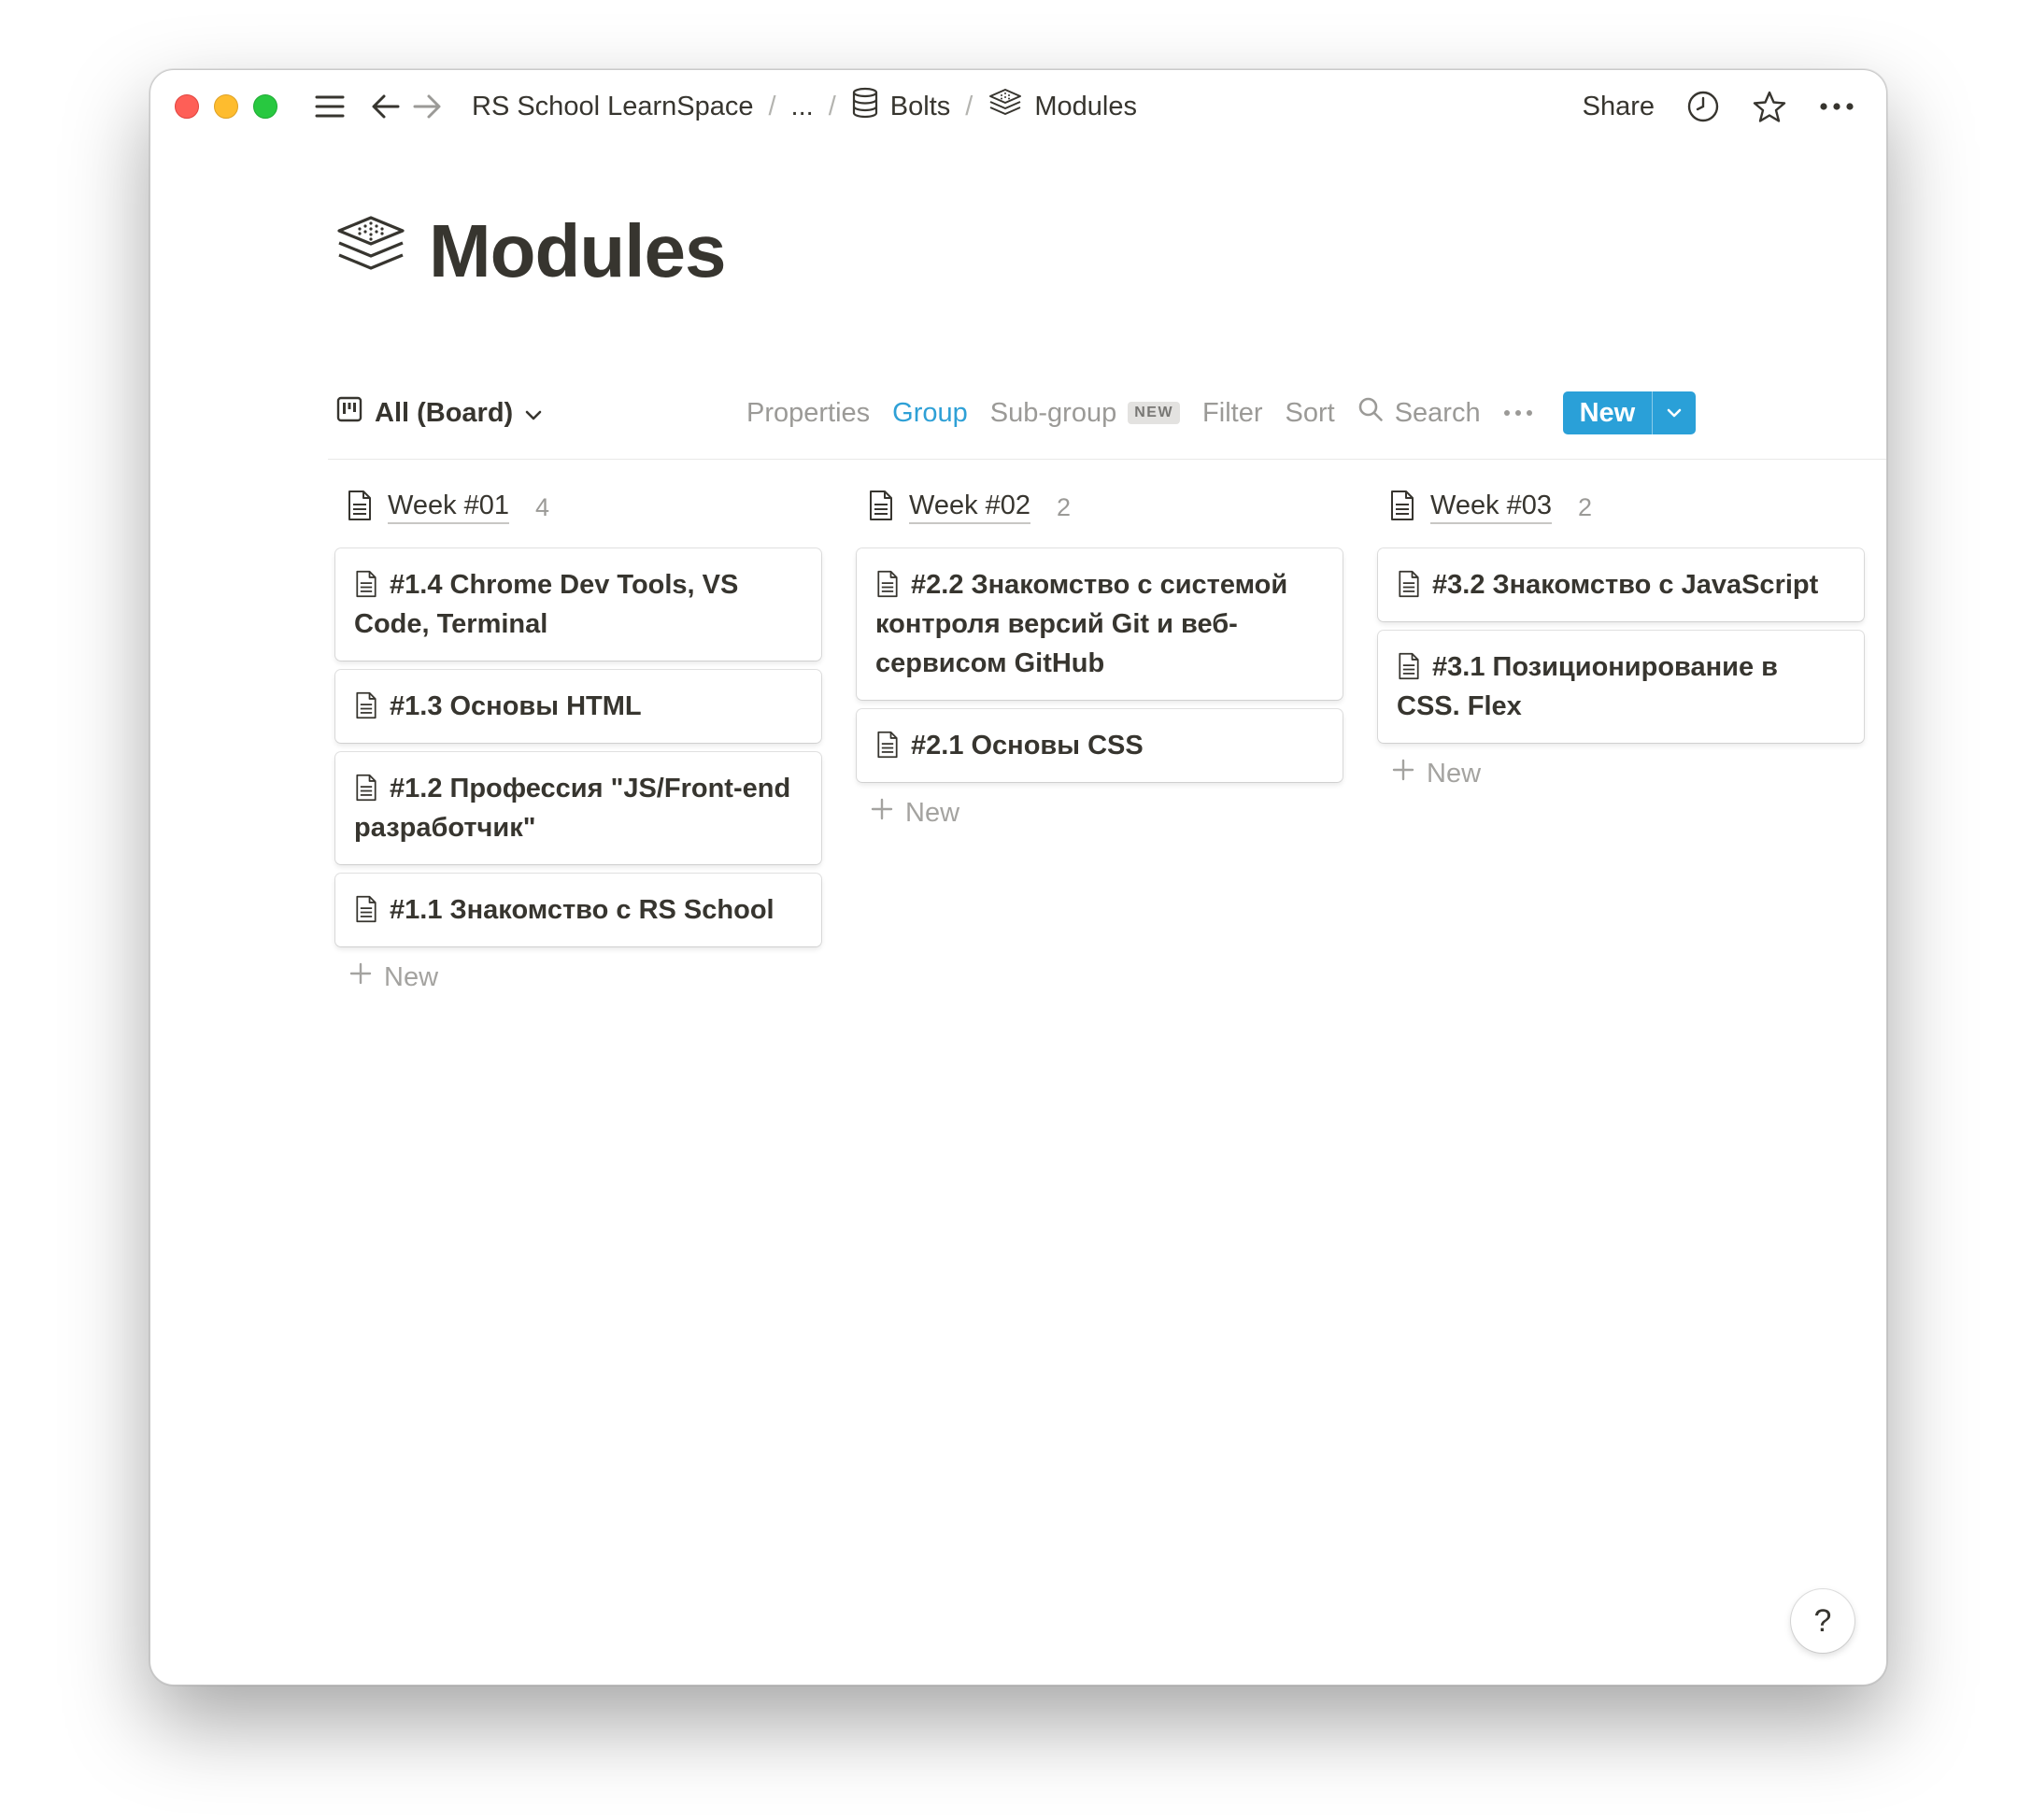 The height and width of the screenshot is (1820, 2032). I want to click on board-card: #3.2 Знакомство с JavaScript, so click(1621, 584).